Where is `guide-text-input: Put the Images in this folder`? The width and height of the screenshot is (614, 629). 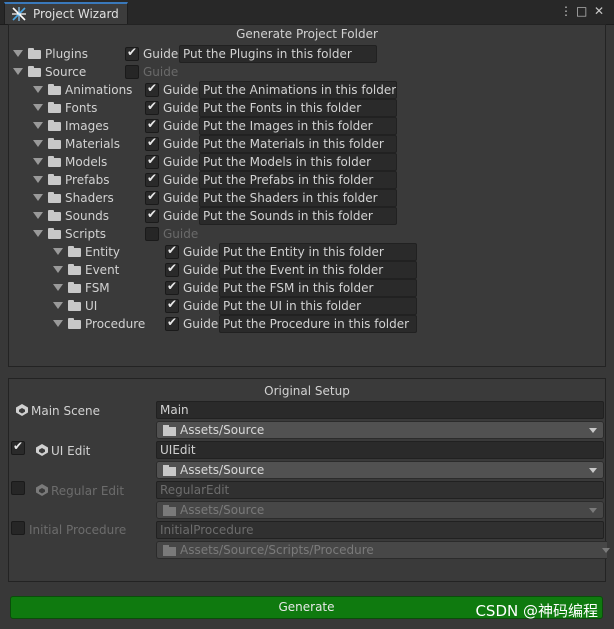 guide-text-input: Put the Images in this folder is located at coordinates (298, 126).